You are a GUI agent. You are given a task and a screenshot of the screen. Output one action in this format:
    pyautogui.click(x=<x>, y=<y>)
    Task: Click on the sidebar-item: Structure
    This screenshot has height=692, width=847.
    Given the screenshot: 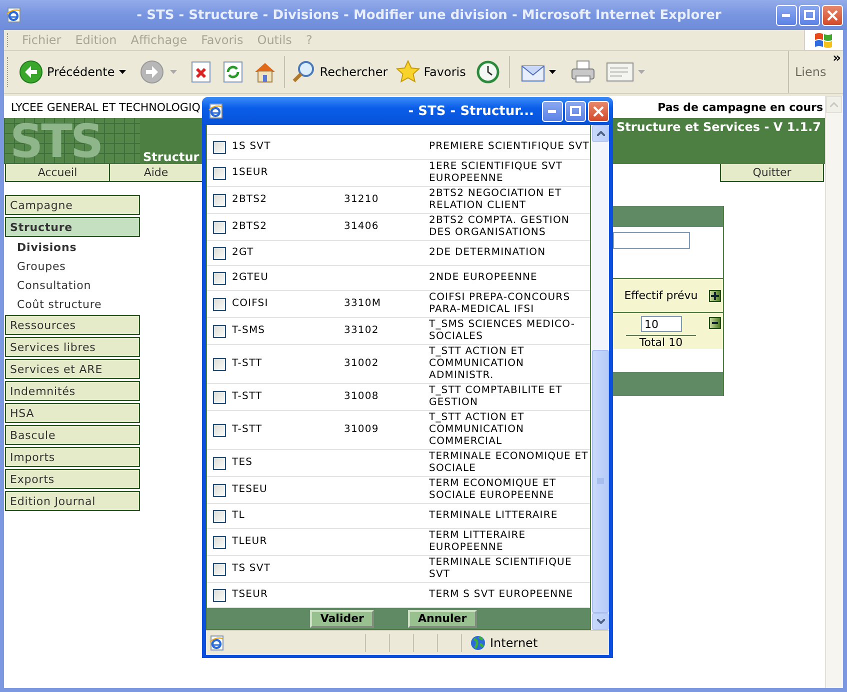 What is the action you would take?
    pyautogui.click(x=72, y=227)
    